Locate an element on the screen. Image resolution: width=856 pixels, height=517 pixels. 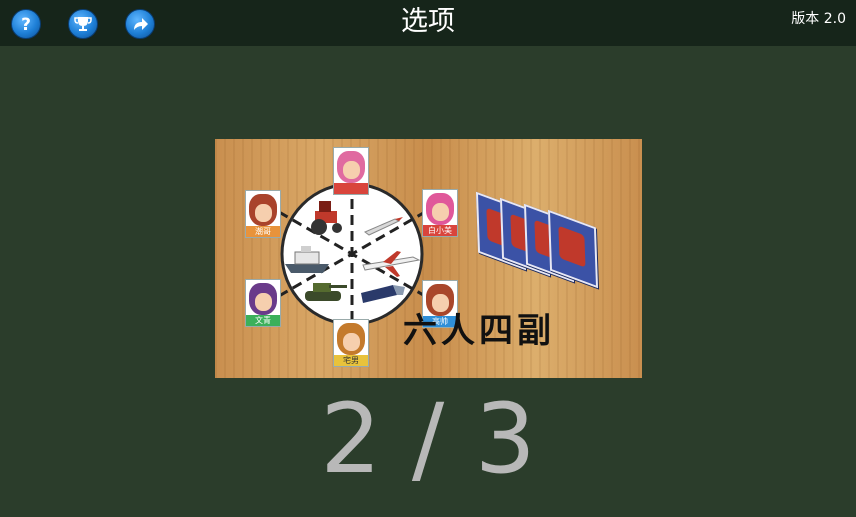
player-avatar-lower-left: 文青 is located at coordinates (263, 303).